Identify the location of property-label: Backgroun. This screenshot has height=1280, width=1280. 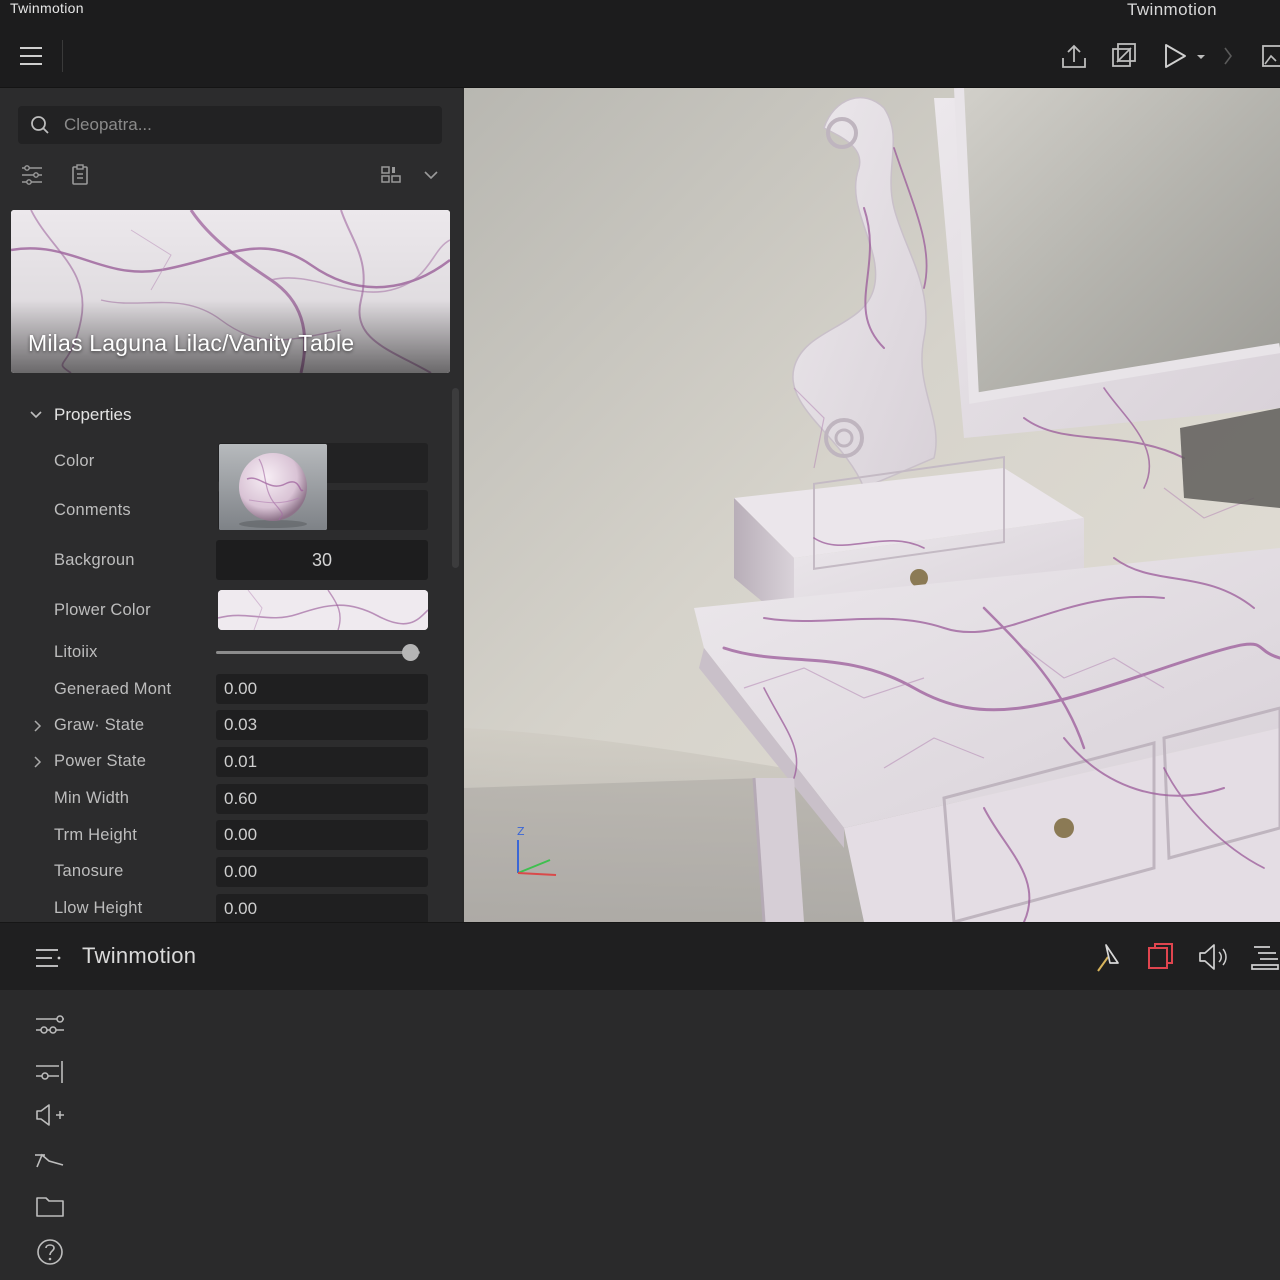
(94, 560).